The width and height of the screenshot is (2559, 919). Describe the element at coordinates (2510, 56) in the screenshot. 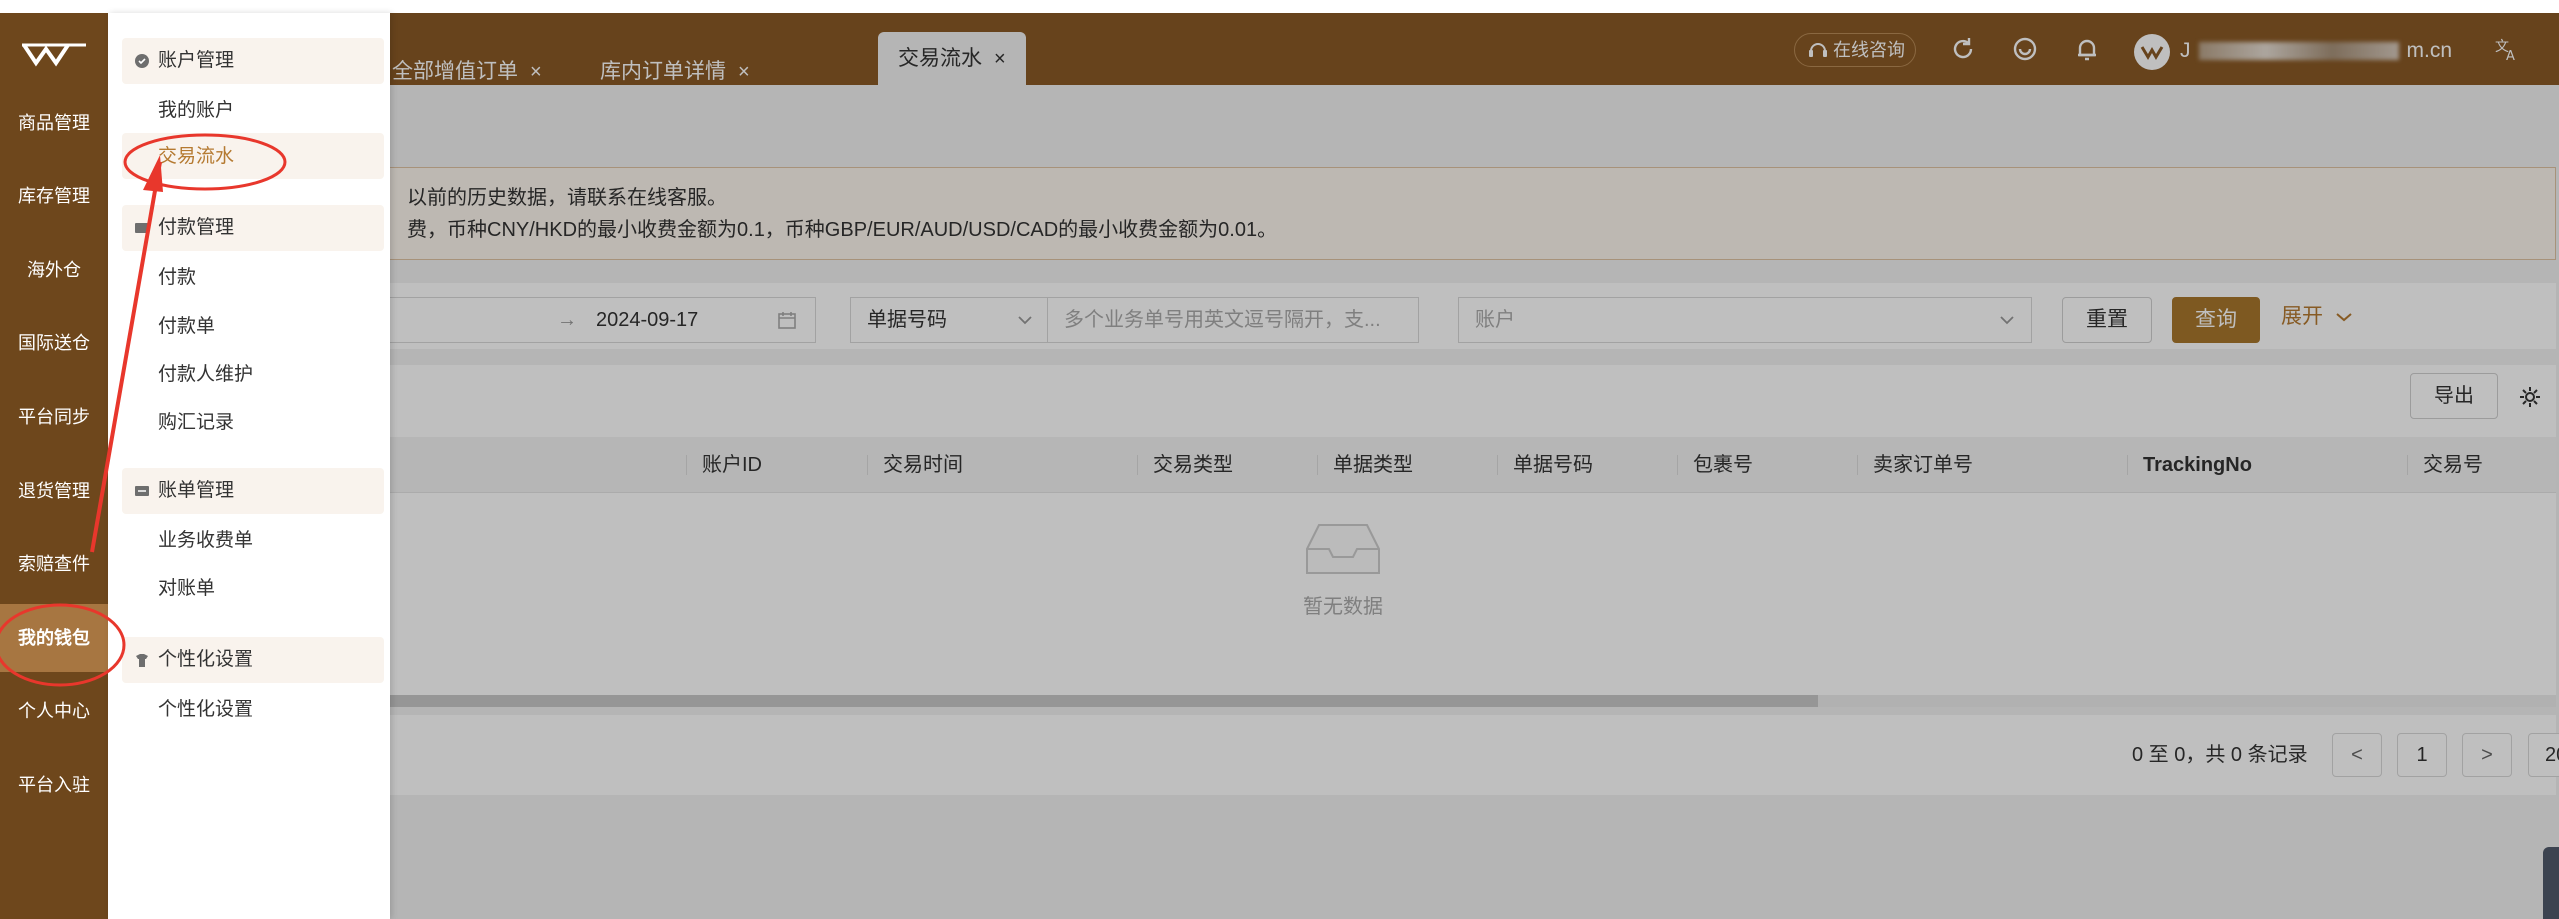

I see `svg-text: A` at that location.